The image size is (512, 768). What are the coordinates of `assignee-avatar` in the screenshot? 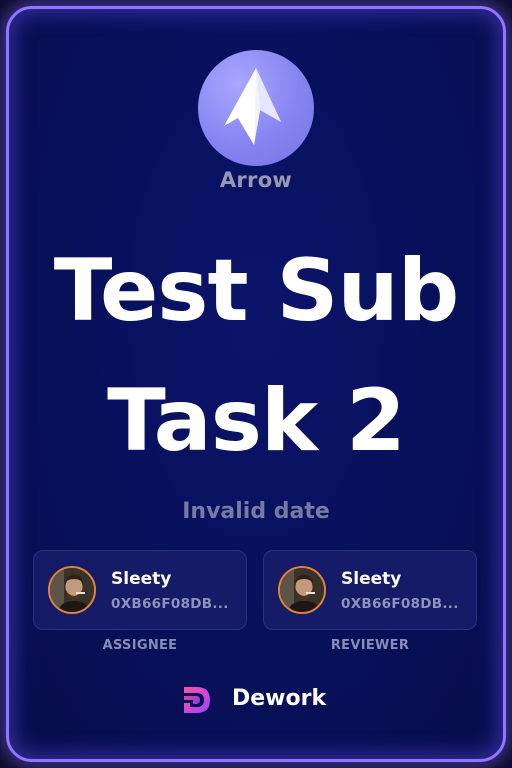 It's located at (72, 590).